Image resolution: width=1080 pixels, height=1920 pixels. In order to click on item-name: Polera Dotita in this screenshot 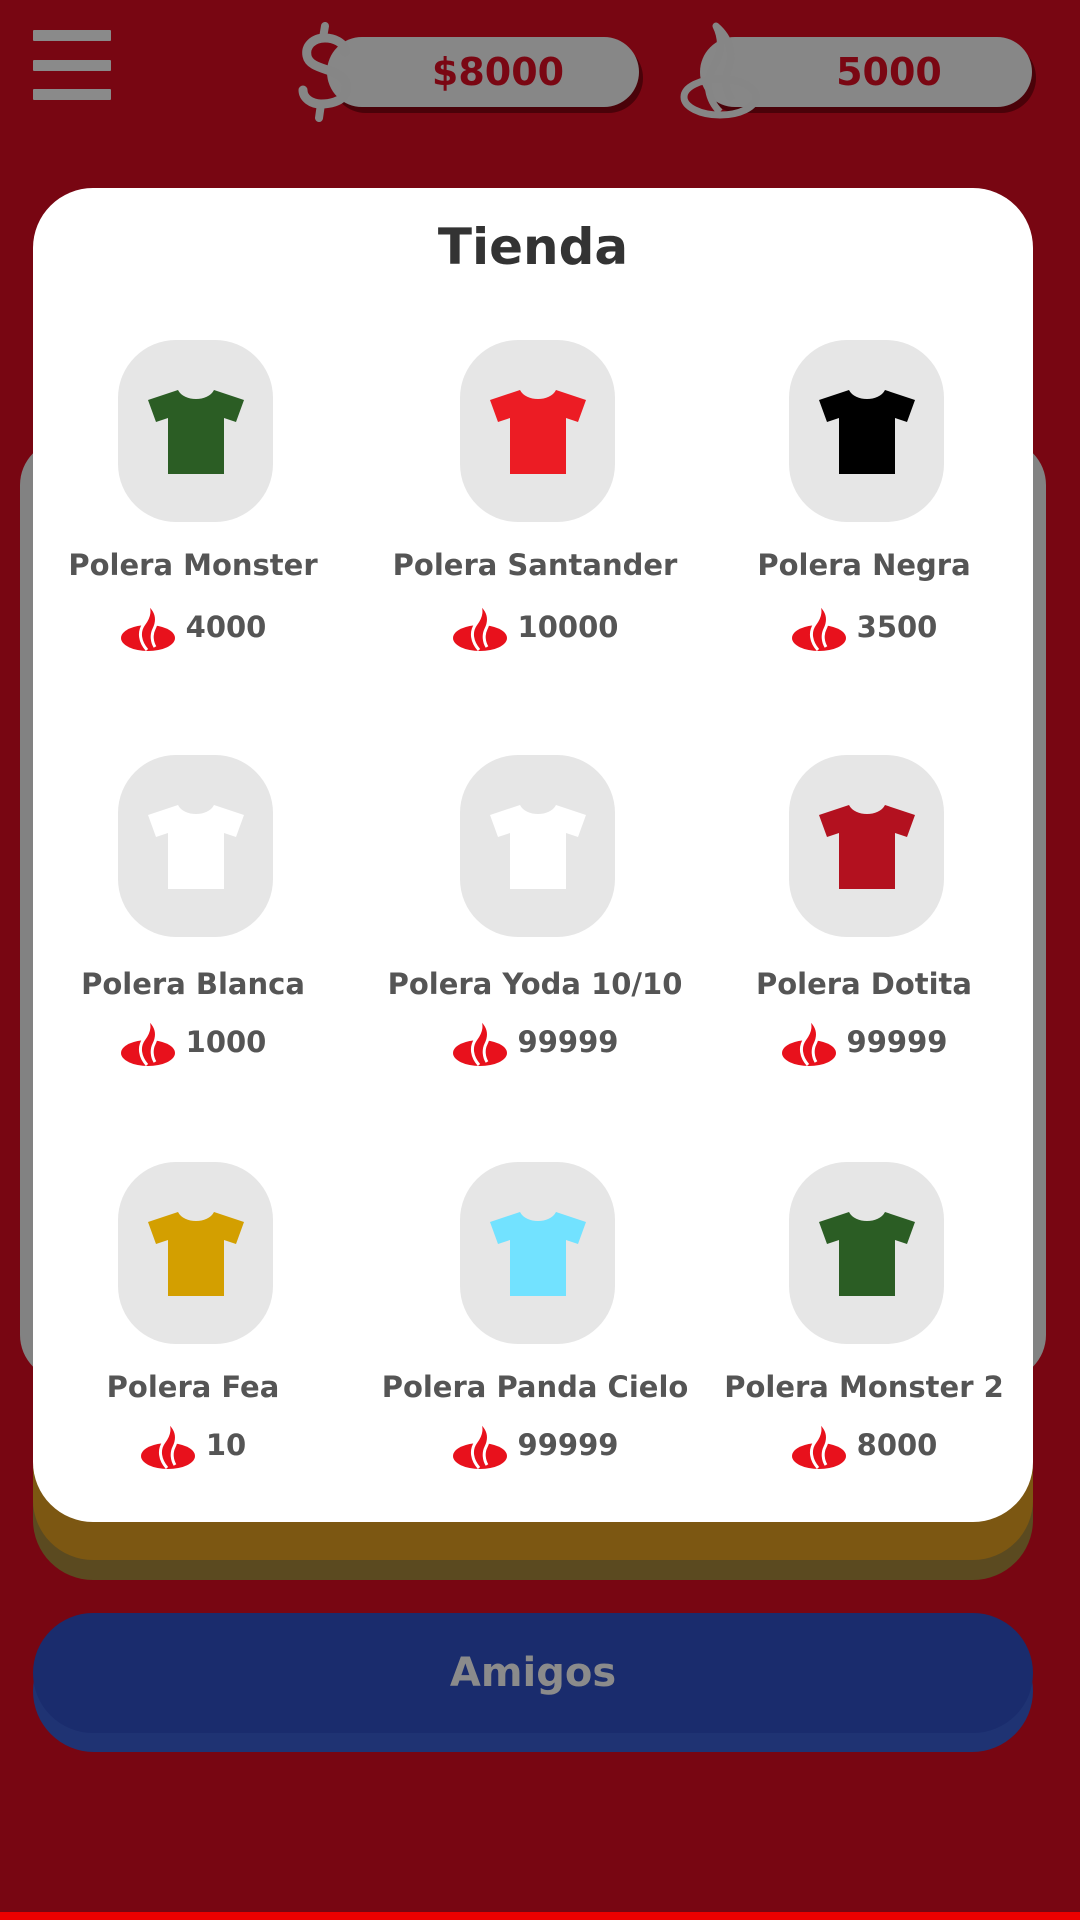, I will do `click(864, 984)`.